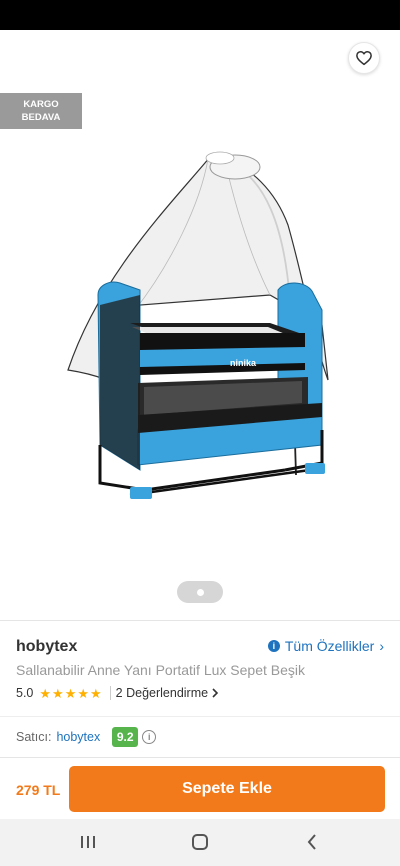 Image resolution: width=400 pixels, height=866 pixels. What do you see at coordinates (41, 104) in the screenshot?
I see `badge-line-1: KARGO` at bounding box center [41, 104].